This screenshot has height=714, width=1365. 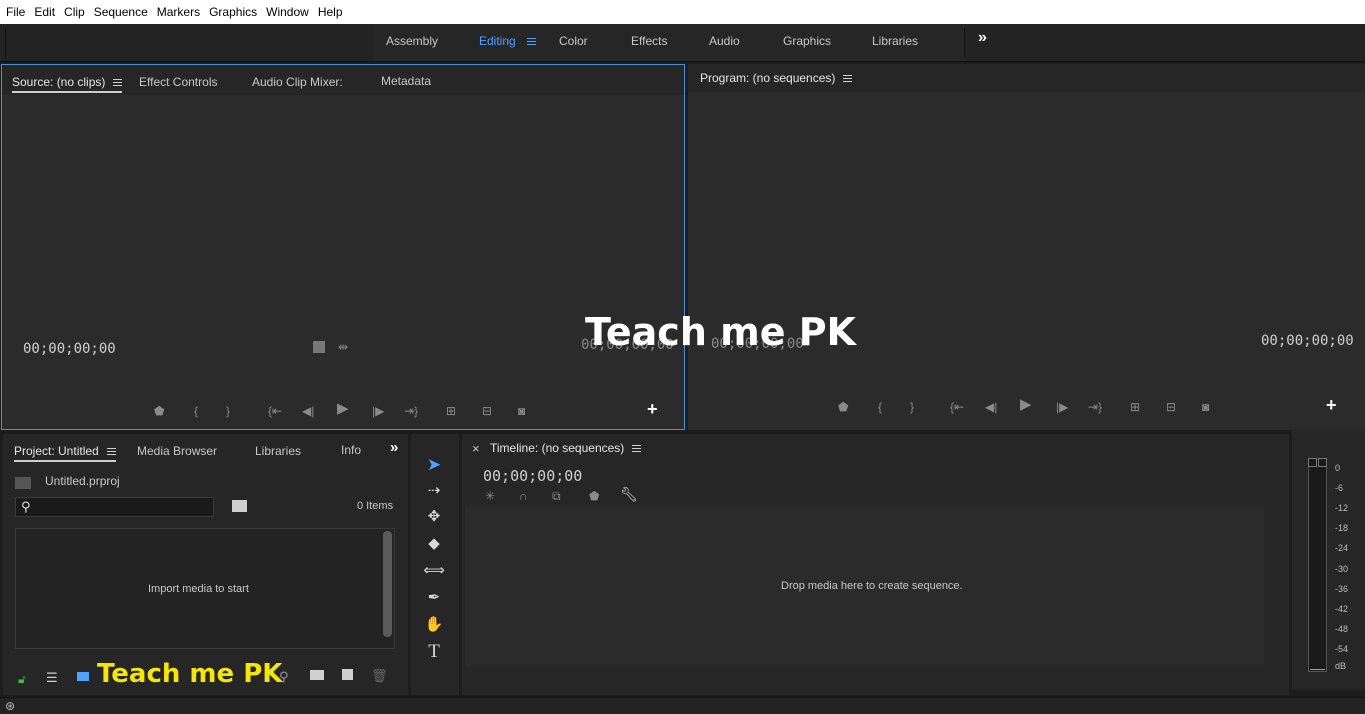 What do you see at coordinates (378, 411) in the screenshot?
I see `step-forward-icon: |▶` at bounding box center [378, 411].